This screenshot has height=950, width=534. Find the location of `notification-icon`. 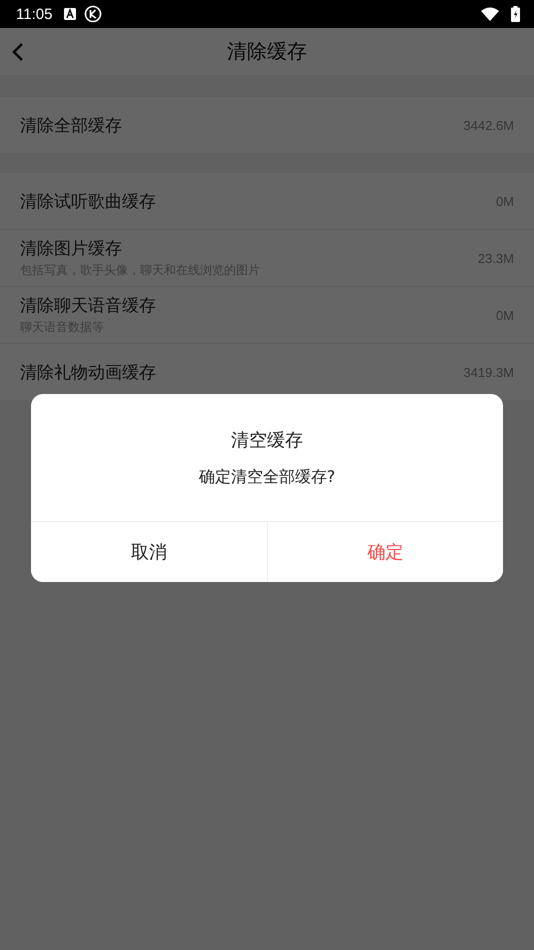

notification-icon is located at coordinates (70, 14).